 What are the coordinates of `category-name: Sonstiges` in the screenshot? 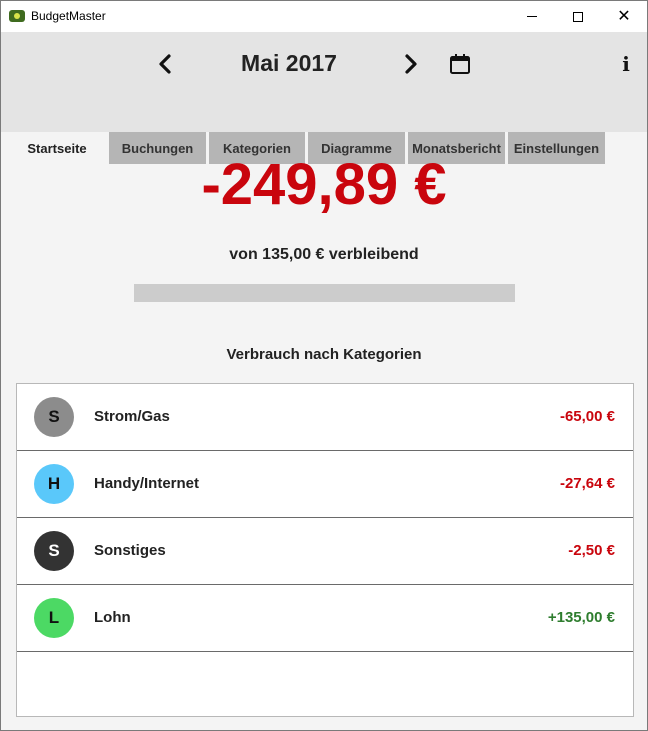 It's located at (130, 550).